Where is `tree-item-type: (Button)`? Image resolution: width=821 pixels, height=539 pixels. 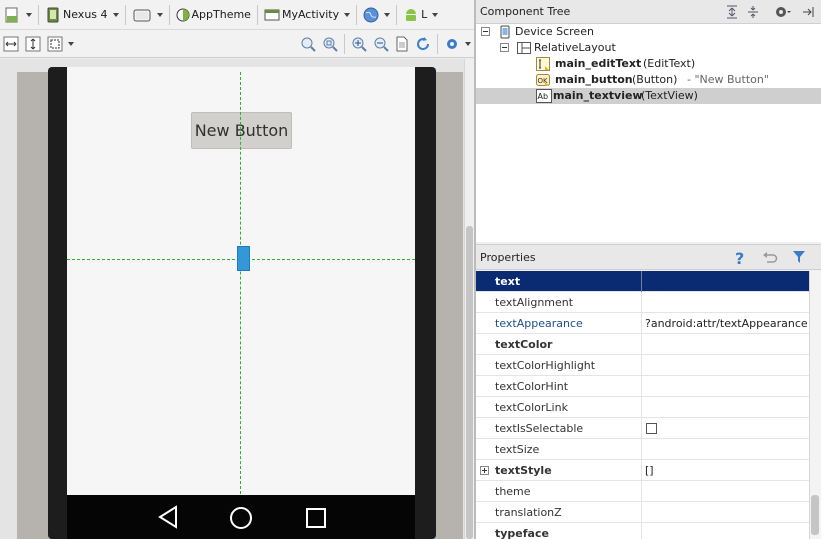 tree-item-type: (Button) is located at coordinates (655, 79).